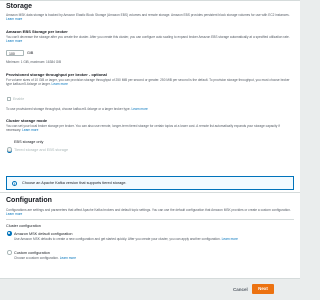  What do you see at coordinates (41, 149) in the screenshot?
I see `tiered-storage-label: Tiered storage and EBS storage` at bounding box center [41, 149].